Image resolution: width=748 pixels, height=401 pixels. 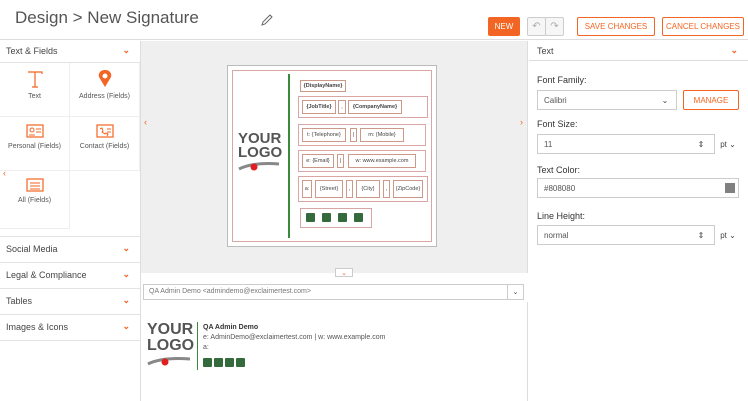 What do you see at coordinates (260, 152) in the screenshot?
I see `logo-image: YOUR LOGO` at bounding box center [260, 152].